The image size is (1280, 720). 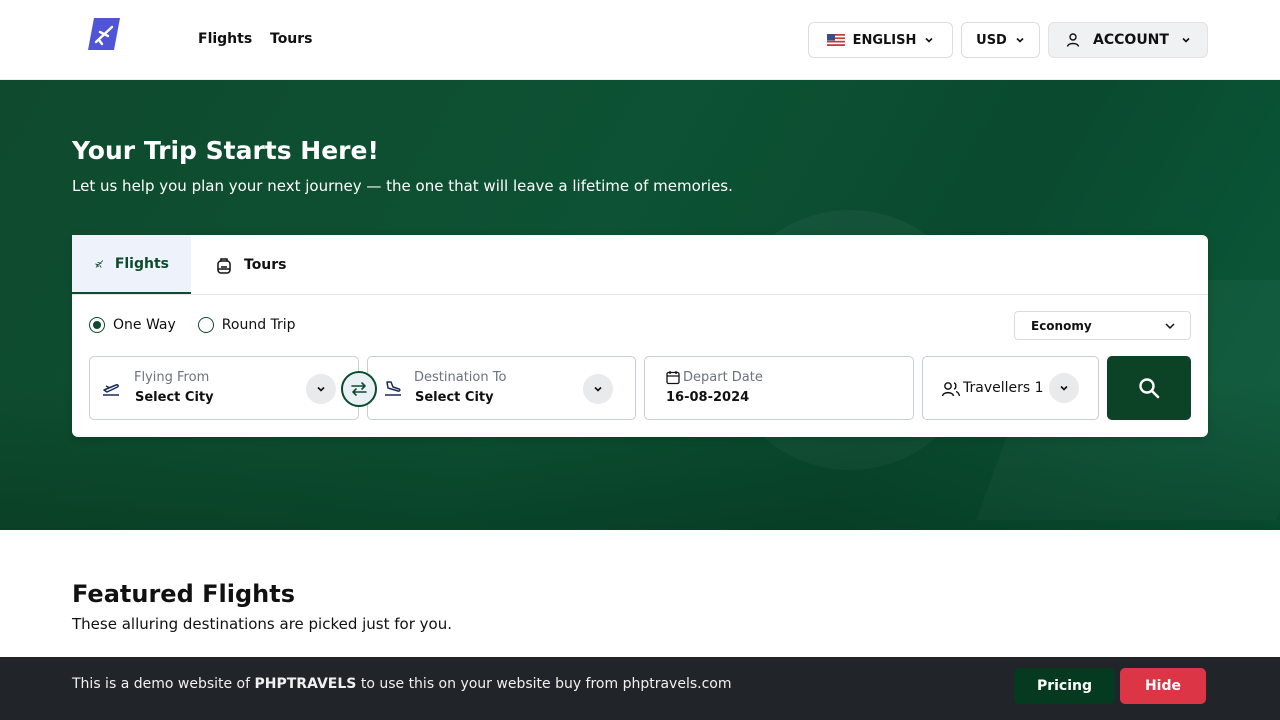 What do you see at coordinates (708, 397) in the screenshot?
I see `depart-date-value: 16-08-2024` at bounding box center [708, 397].